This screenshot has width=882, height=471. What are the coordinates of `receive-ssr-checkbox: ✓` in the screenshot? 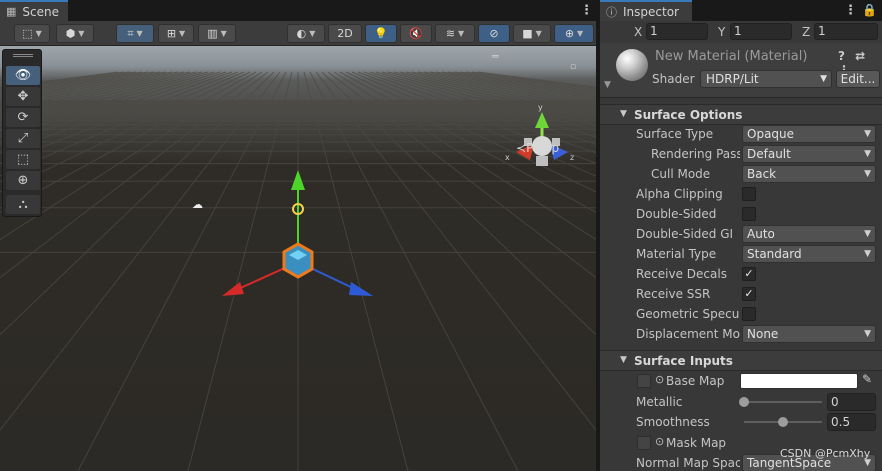 It's located at (749, 294).